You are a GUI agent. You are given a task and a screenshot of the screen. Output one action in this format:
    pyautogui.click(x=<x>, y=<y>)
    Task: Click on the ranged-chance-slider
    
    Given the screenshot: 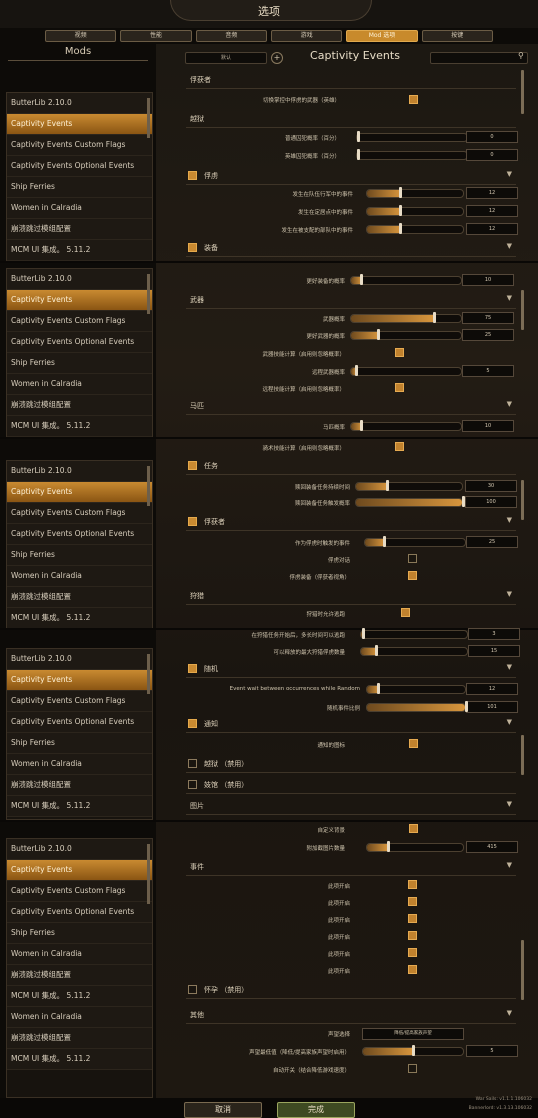 What is the action you would take?
    pyautogui.click(x=406, y=371)
    